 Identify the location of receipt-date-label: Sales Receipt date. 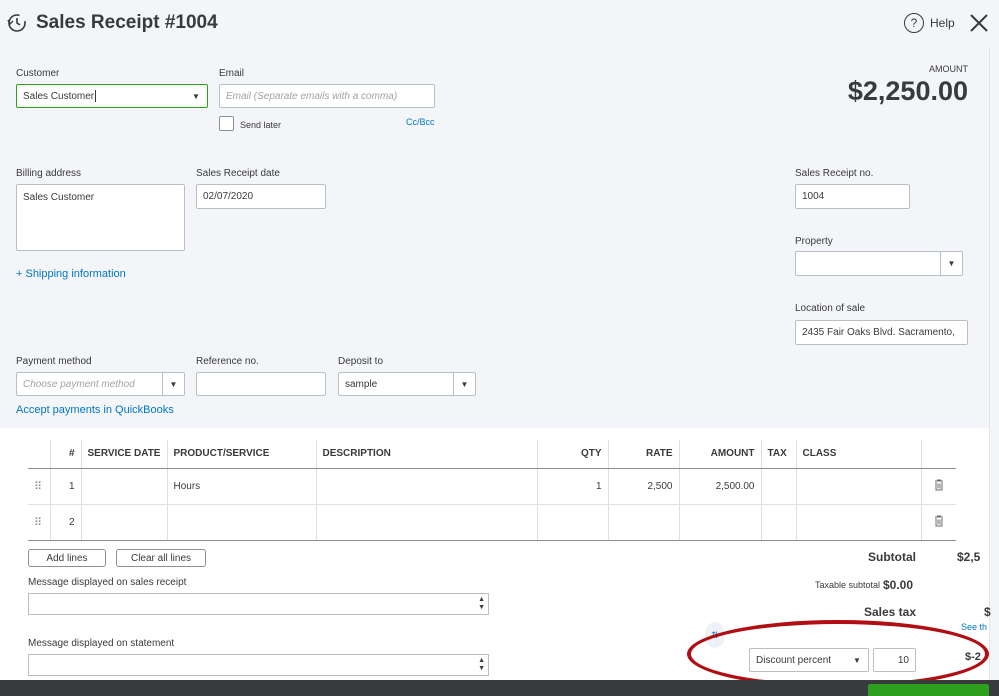
(238, 173).